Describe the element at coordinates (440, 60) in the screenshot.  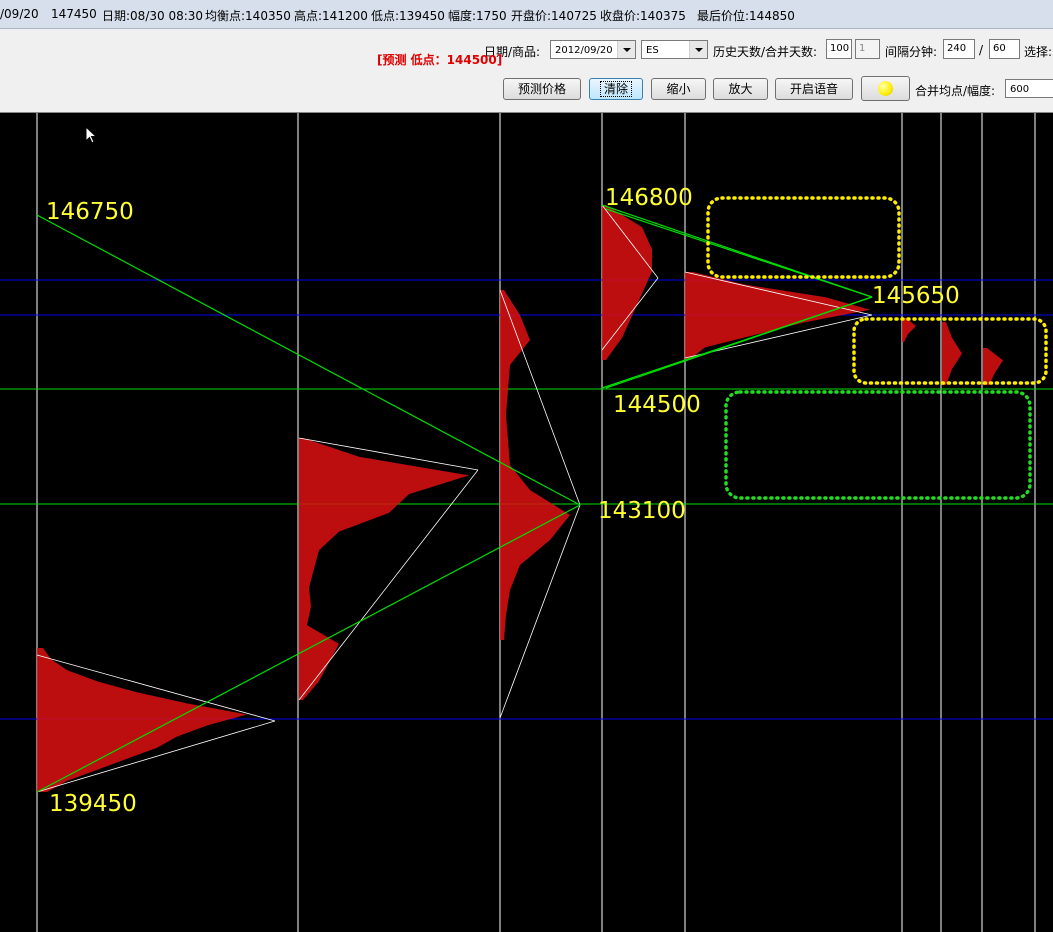
I see `prediction-text: [预测 低点：144500]` at that location.